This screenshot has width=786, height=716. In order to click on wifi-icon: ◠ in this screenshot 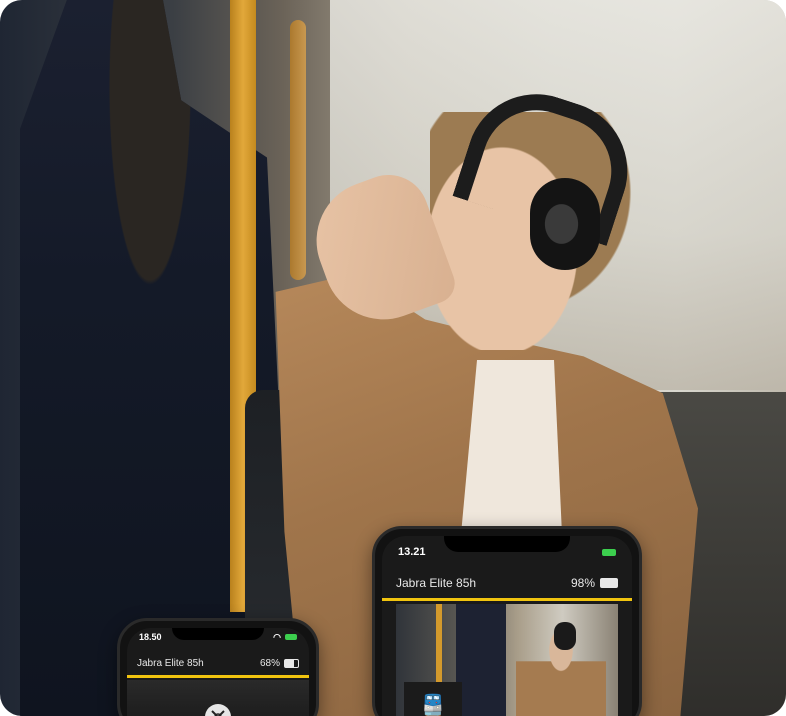, I will do `click(277, 636)`.